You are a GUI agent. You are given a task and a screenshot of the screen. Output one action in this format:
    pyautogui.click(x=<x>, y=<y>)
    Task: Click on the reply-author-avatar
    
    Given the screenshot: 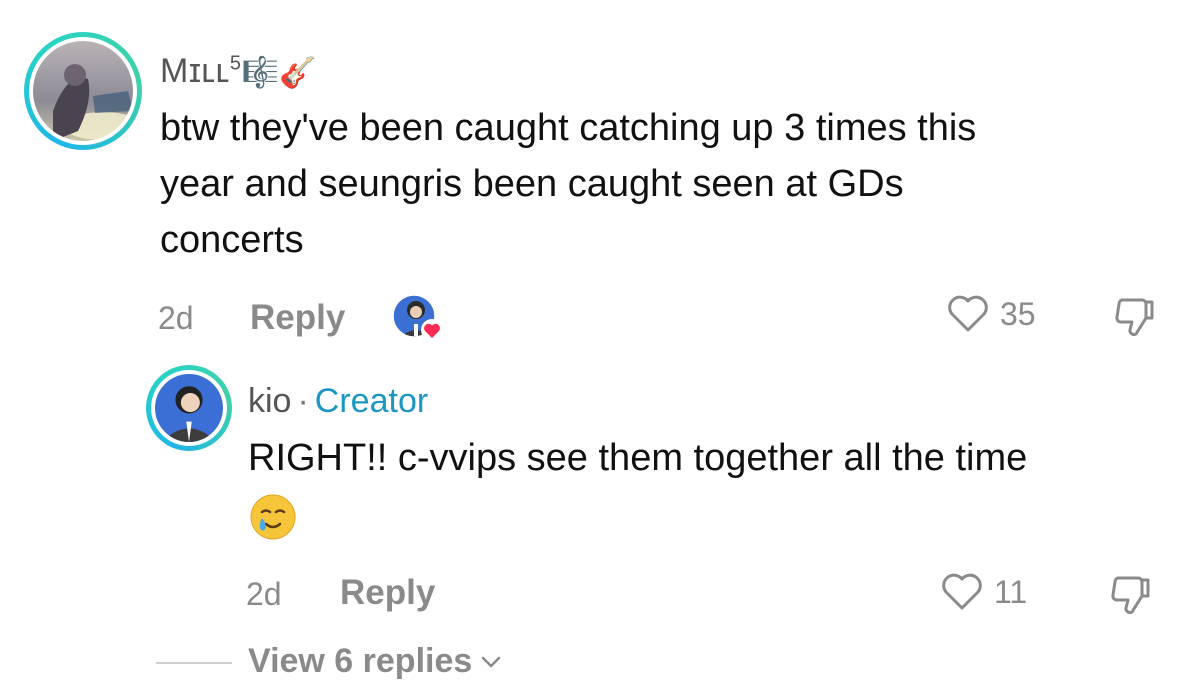 What is the action you would take?
    pyautogui.click(x=189, y=408)
    